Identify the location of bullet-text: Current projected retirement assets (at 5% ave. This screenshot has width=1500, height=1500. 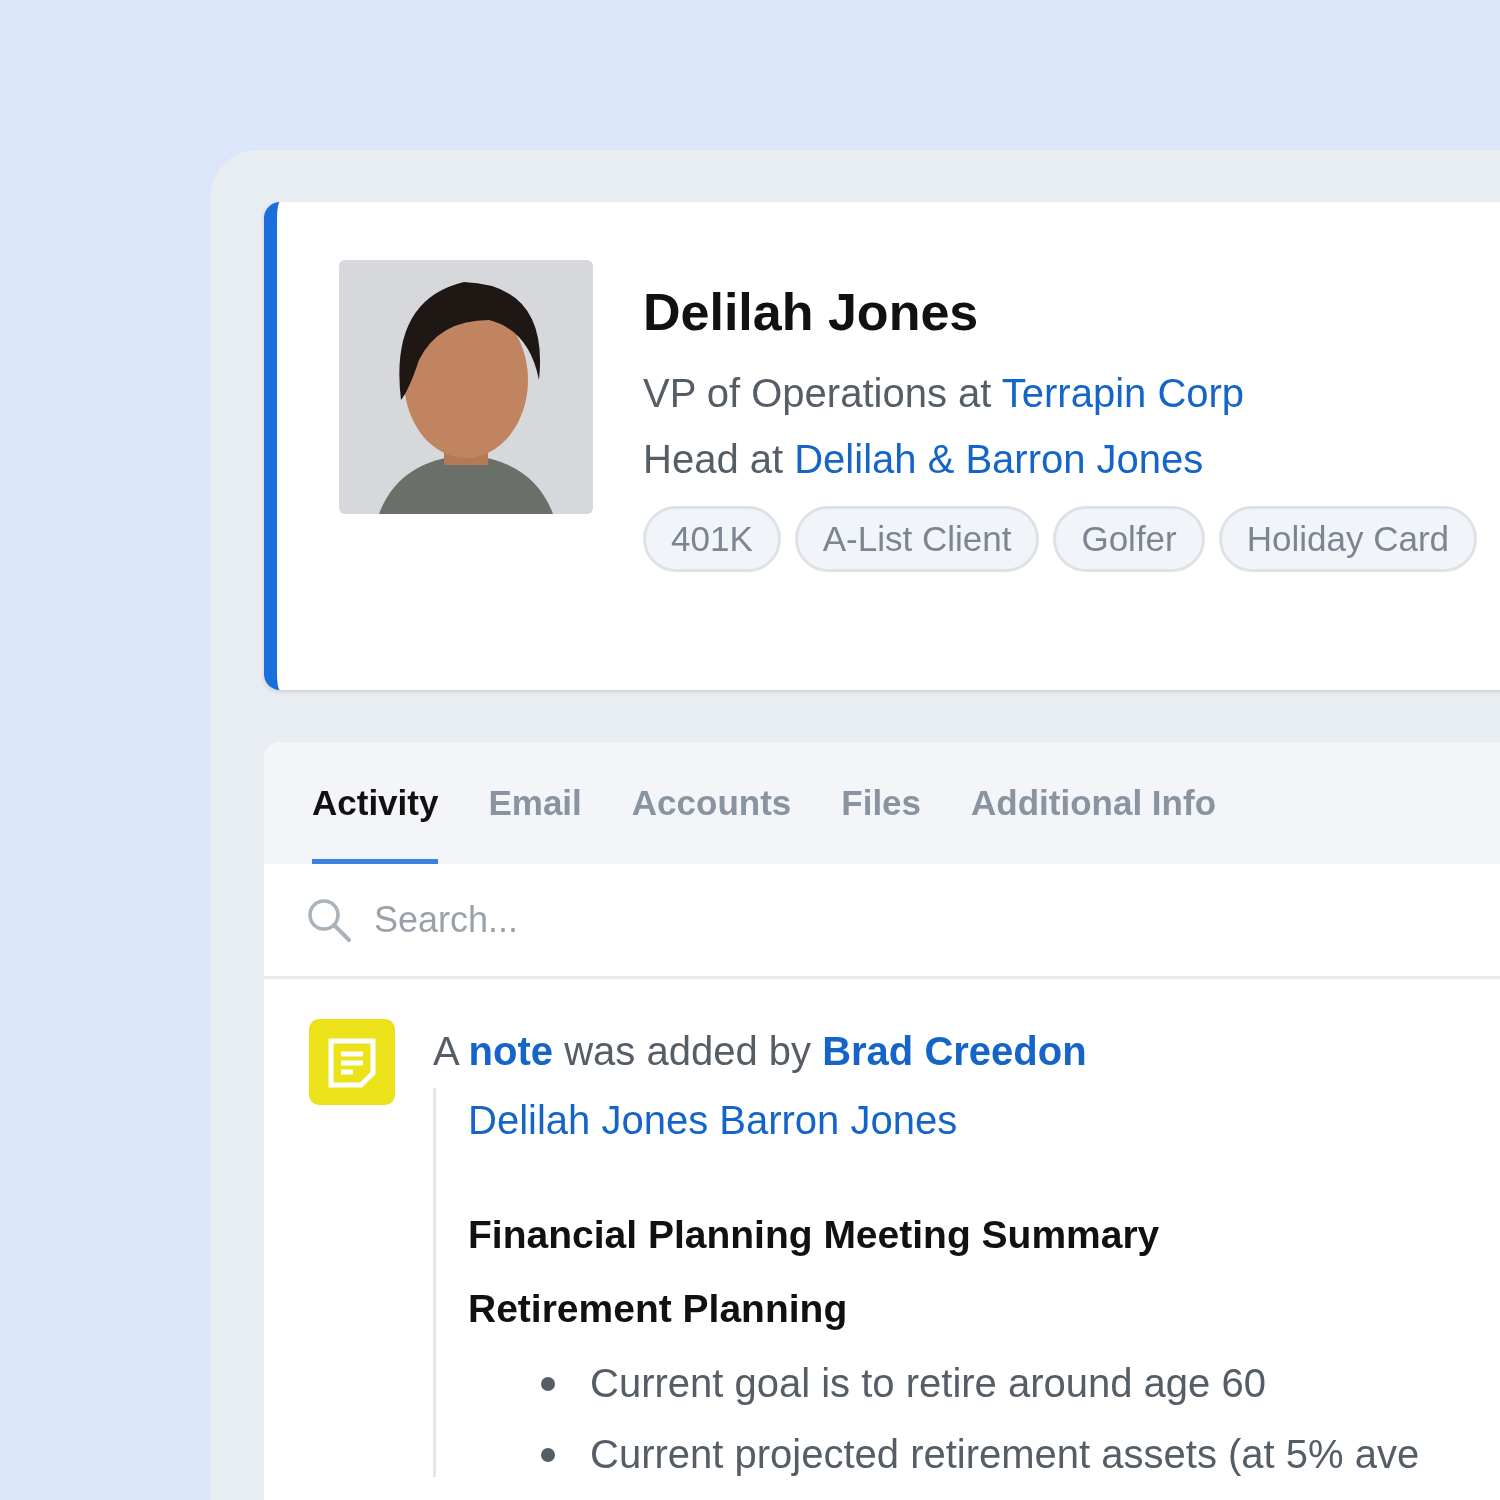
(1005, 1454).